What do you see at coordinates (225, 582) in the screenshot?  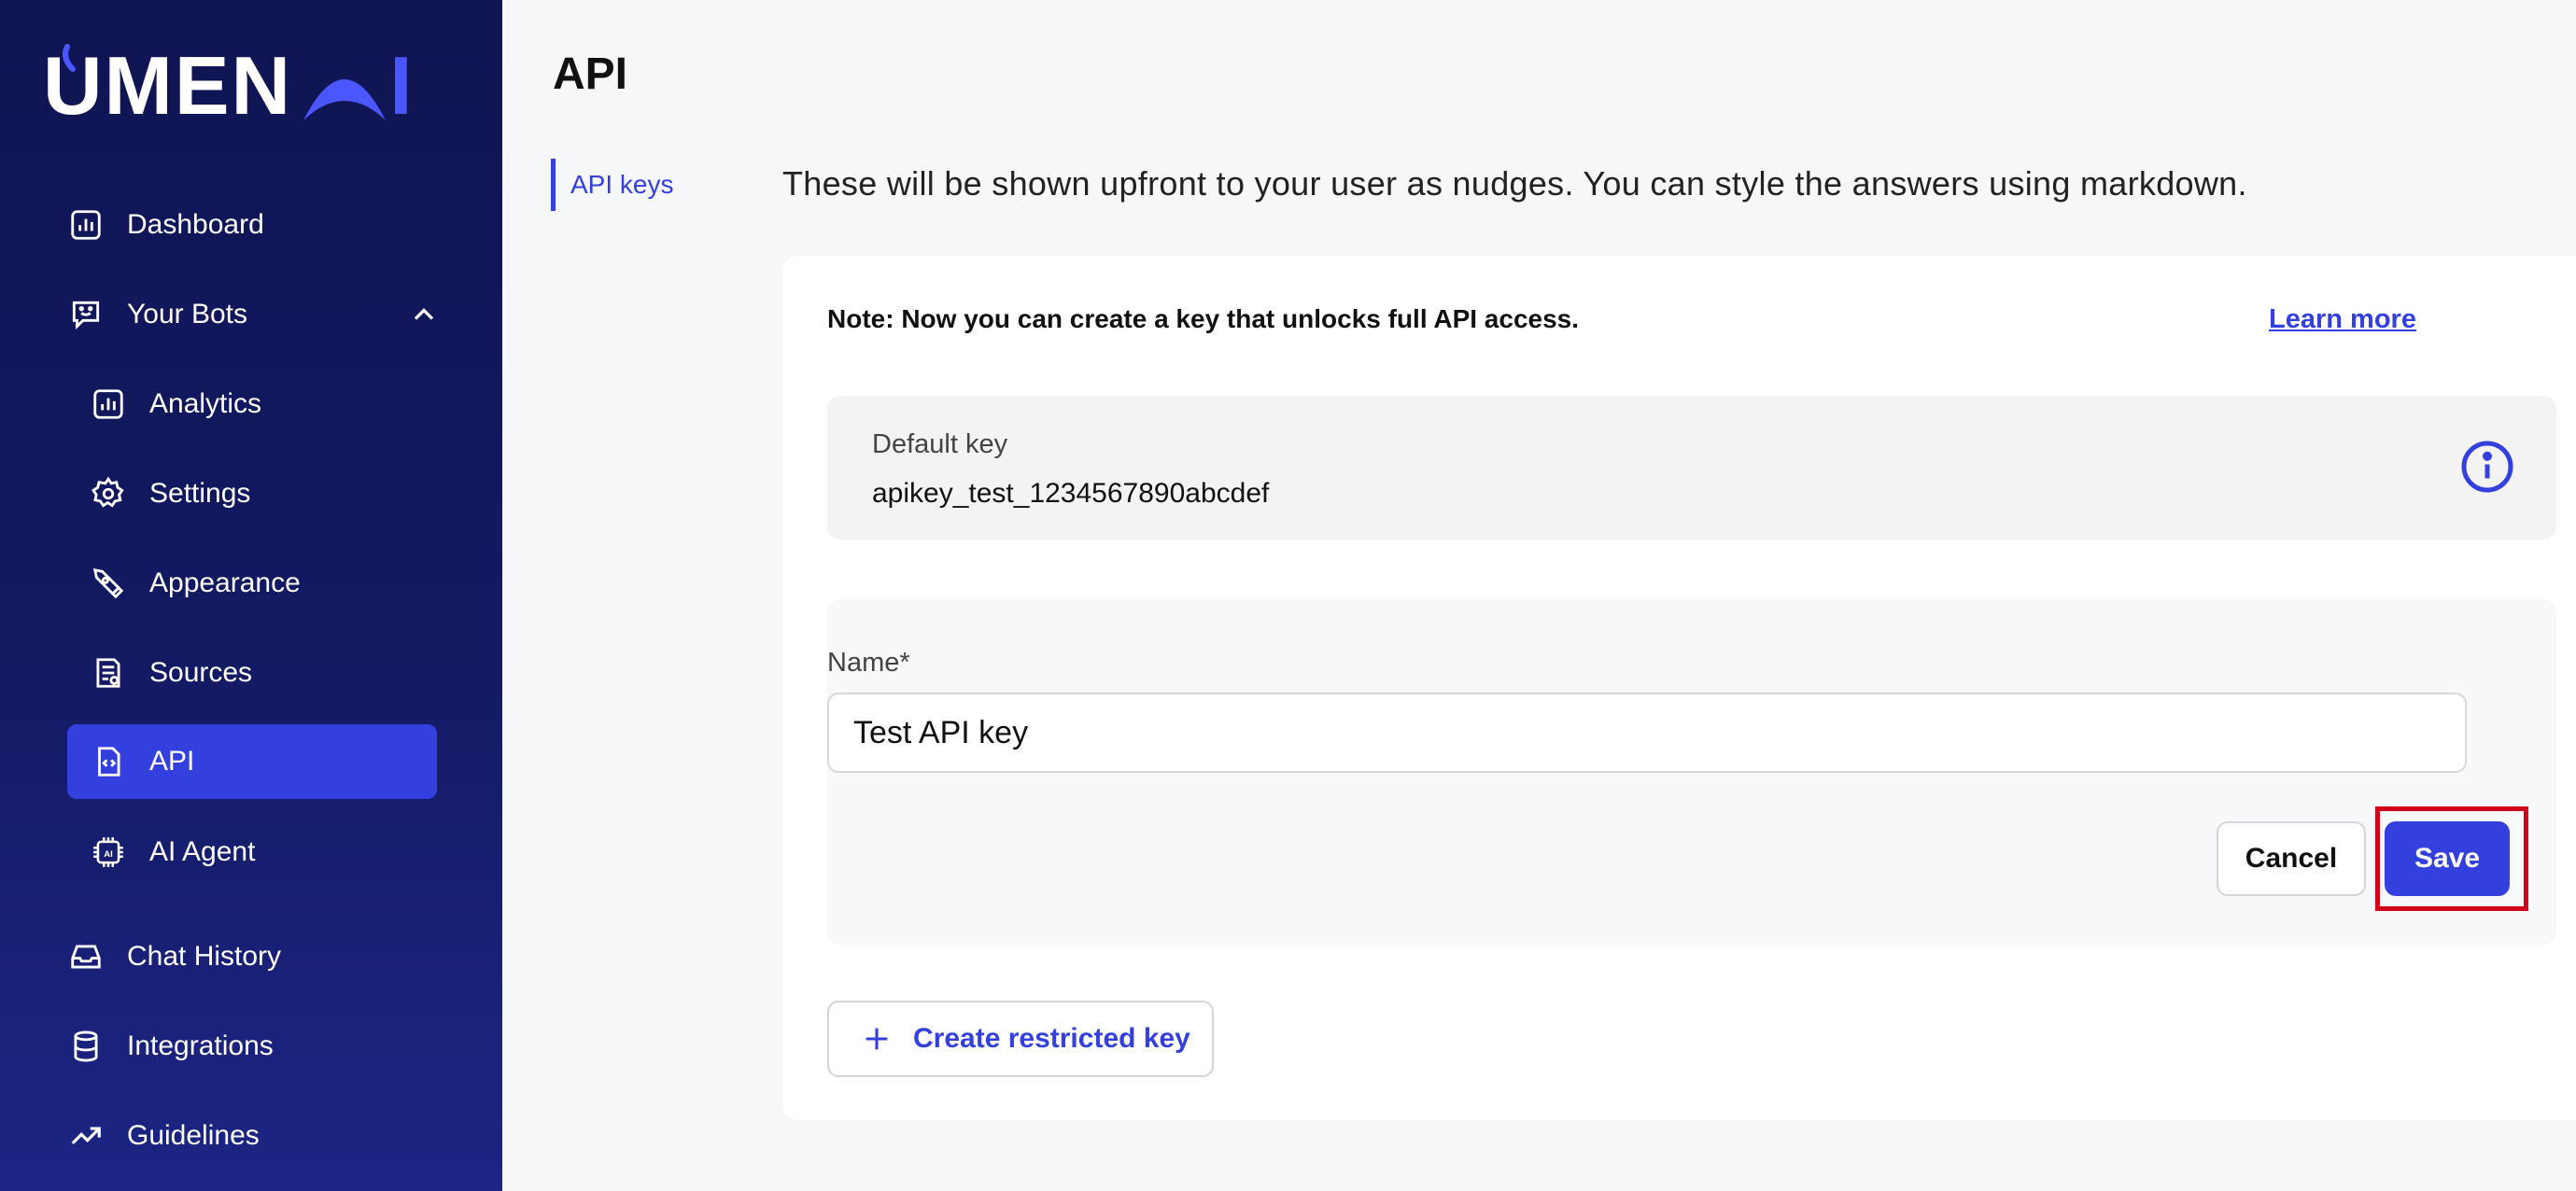 I see `sidebar-item-label: Appearance` at bounding box center [225, 582].